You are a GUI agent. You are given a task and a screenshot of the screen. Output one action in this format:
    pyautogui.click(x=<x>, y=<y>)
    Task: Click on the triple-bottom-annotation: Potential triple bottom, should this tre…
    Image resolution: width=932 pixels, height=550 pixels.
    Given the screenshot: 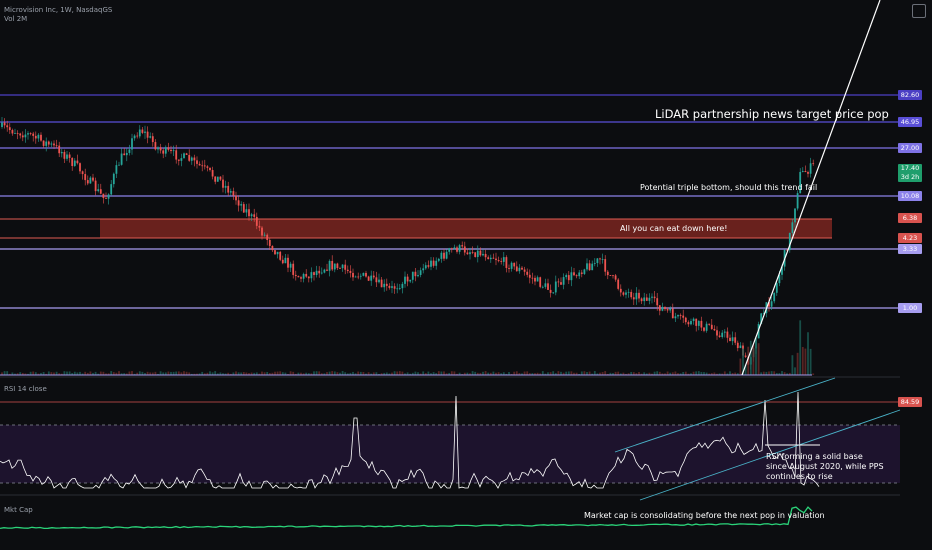 What is the action you would take?
    pyautogui.click(x=729, y=187)
    